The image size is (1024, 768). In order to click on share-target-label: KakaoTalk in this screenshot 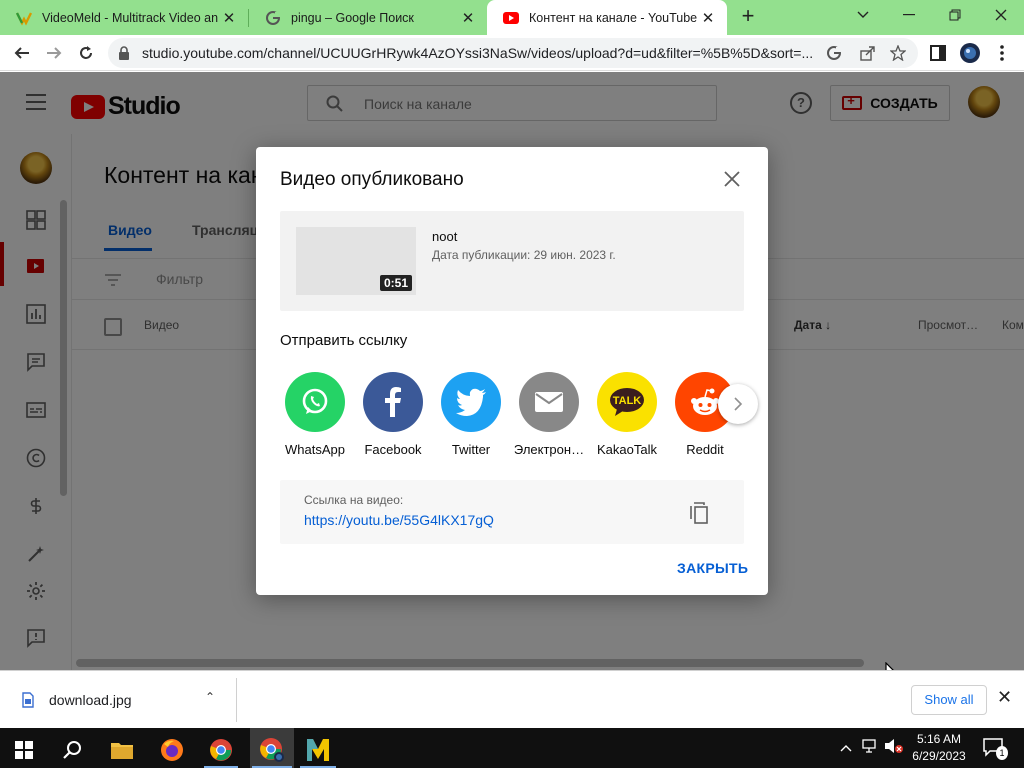, I will do `click(627, 449)`.